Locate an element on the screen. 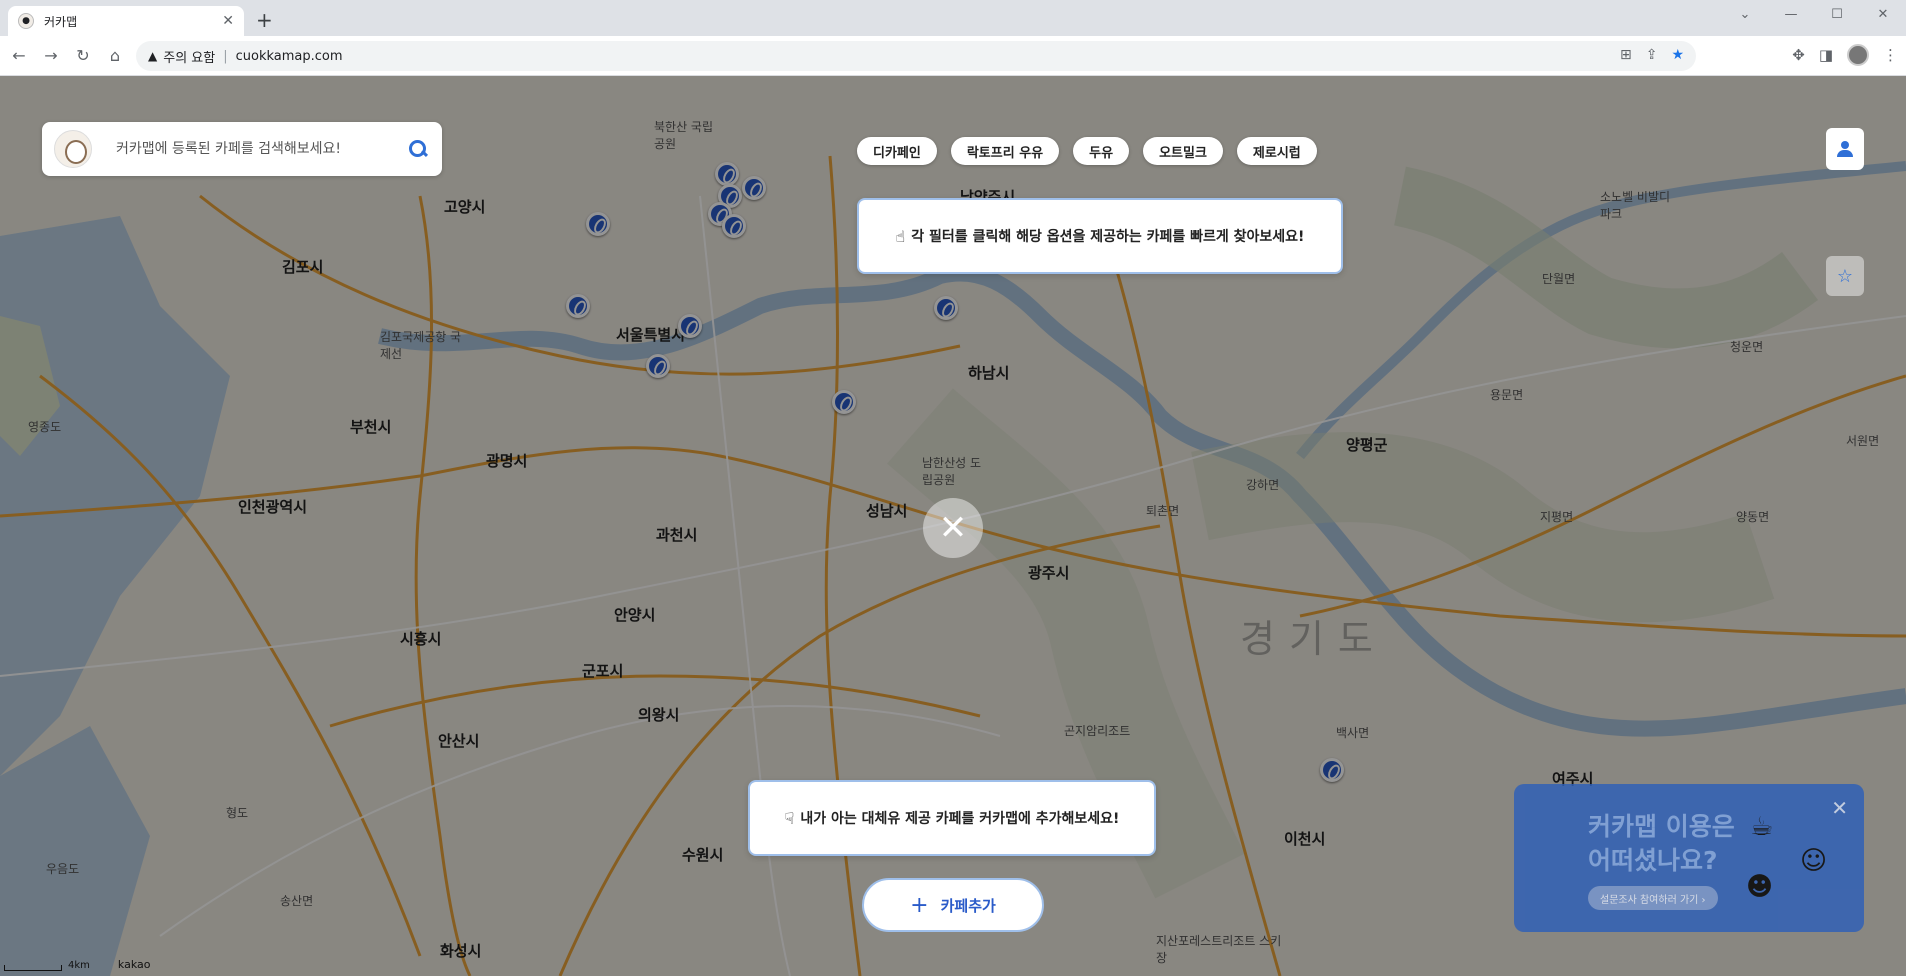  side-panel-icon: ◨ is located at coordinates (1826, 55).